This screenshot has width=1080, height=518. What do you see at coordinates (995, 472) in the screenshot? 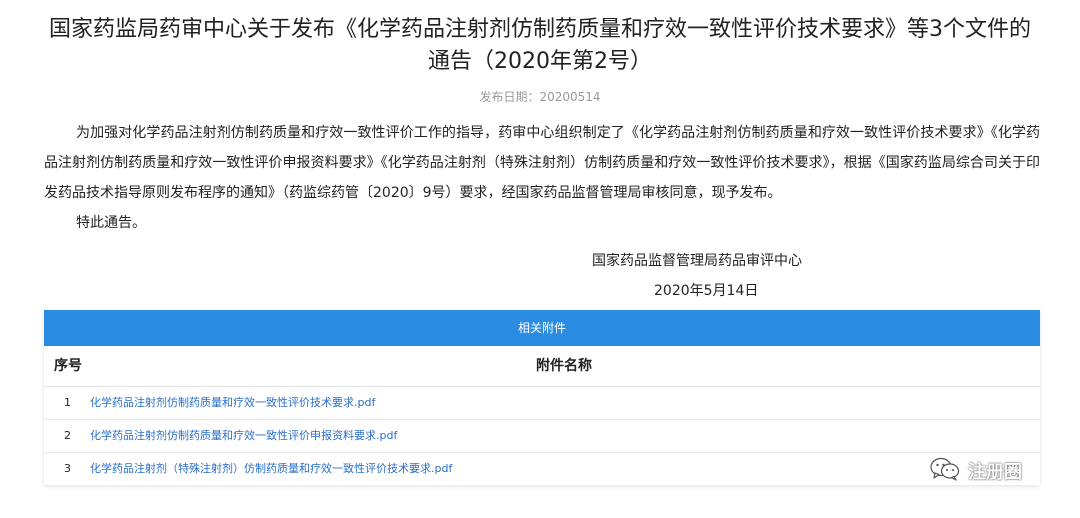
I see `watermark-text: 注册圈` at bounding box center [995, 472].